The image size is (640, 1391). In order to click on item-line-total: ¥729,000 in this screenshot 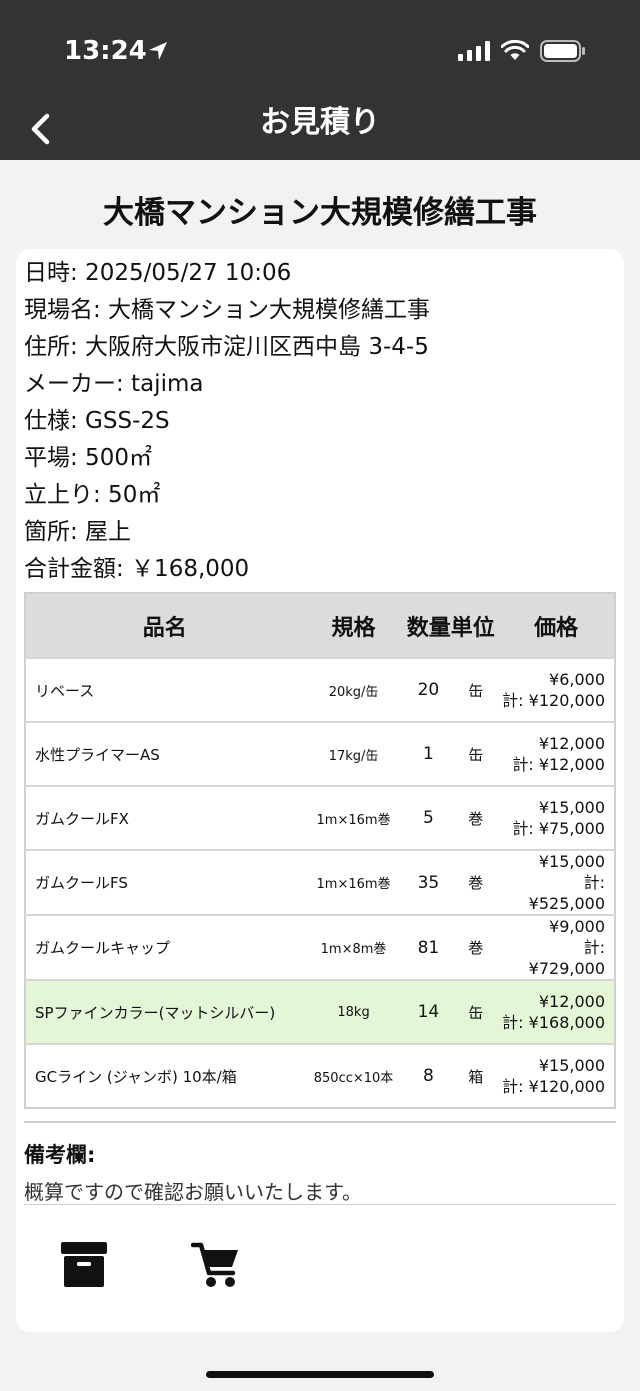, I will do `click(566, 968)`.